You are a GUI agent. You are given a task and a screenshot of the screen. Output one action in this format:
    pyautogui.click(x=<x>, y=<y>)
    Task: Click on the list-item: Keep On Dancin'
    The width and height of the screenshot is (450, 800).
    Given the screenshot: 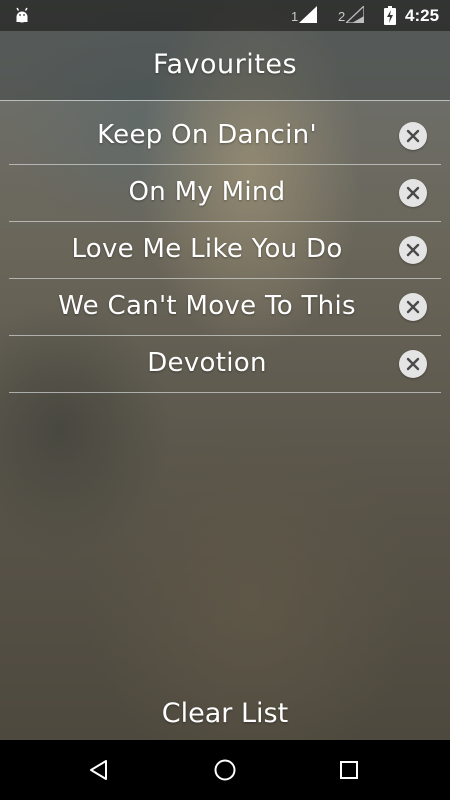 What is the action you would take?
    pyautogui.click(x=225, y=136)
    